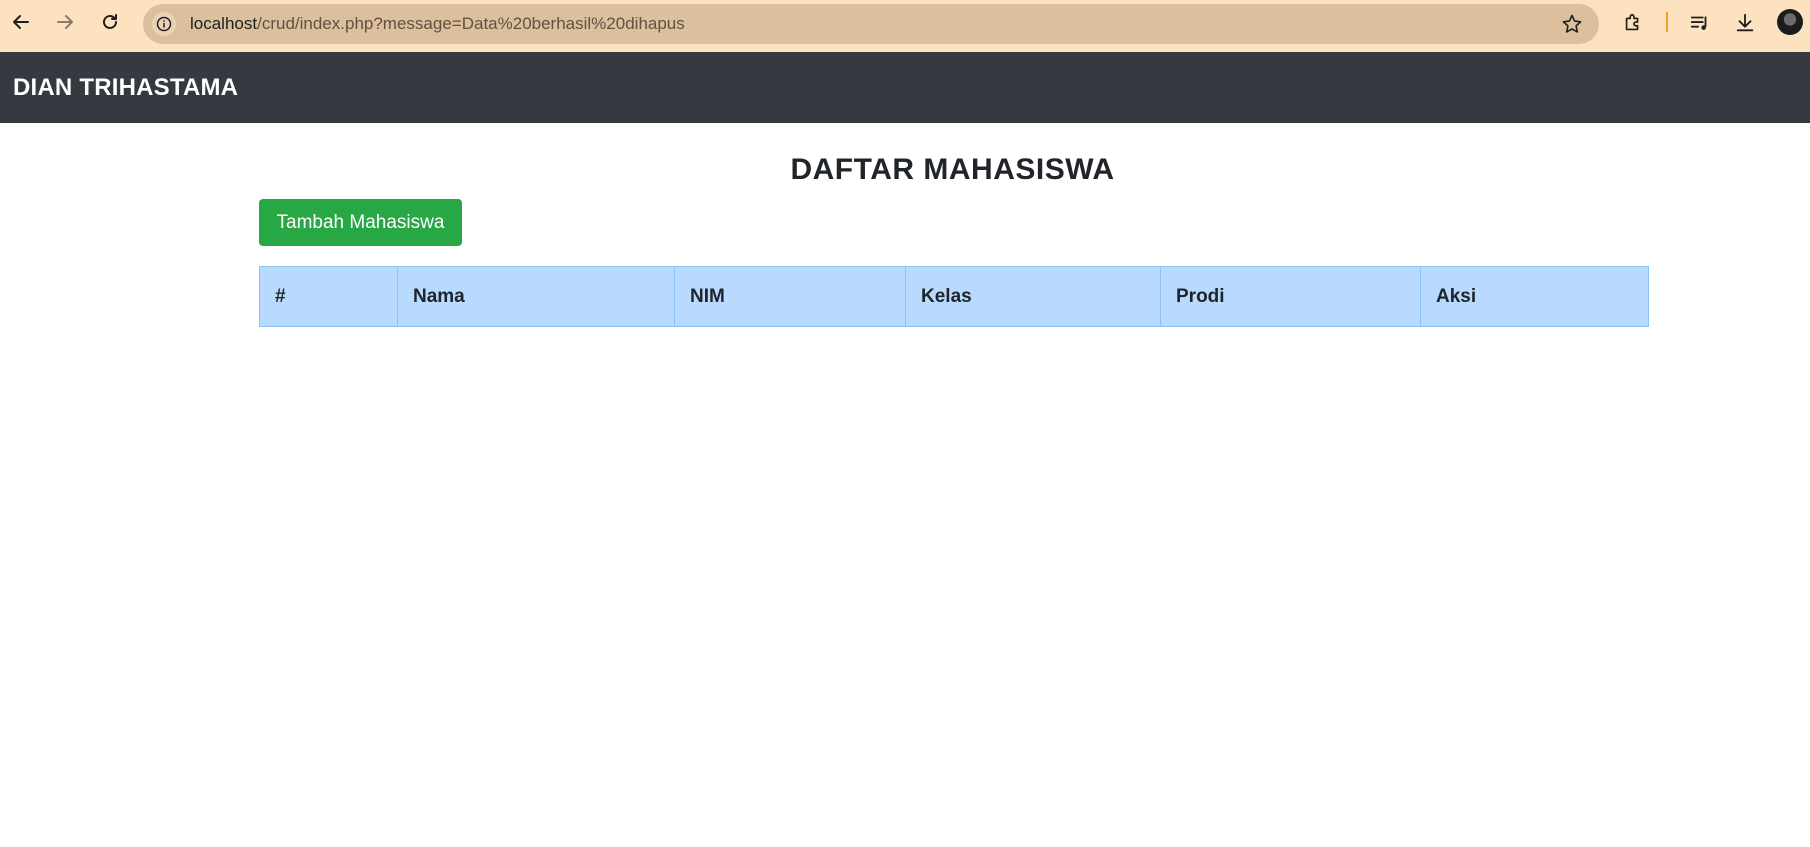 Image resolution: width=1810 pixels, height=847 pixels. I want to click on column-header-kelas: Kelas, so click(1033, 296).